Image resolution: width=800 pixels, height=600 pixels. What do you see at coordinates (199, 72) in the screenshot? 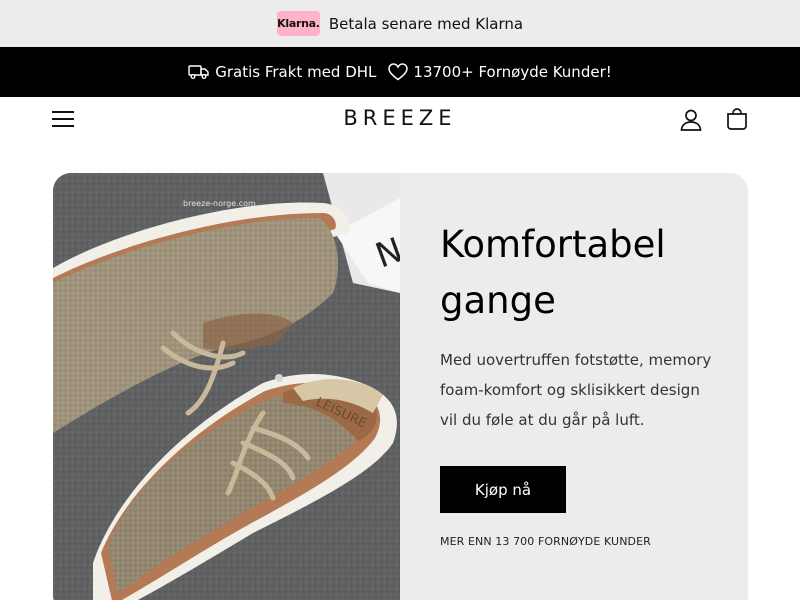
I see `truck-icon` at bounding box center [199, 72].